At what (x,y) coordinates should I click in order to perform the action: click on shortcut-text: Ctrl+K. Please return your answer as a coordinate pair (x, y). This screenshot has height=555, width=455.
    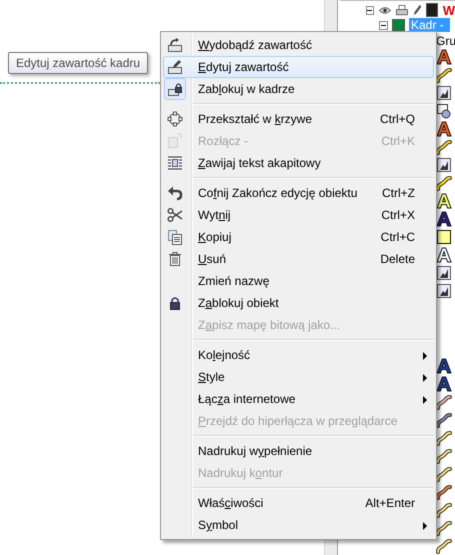
    Looking at the image, I should click on (398, 141).